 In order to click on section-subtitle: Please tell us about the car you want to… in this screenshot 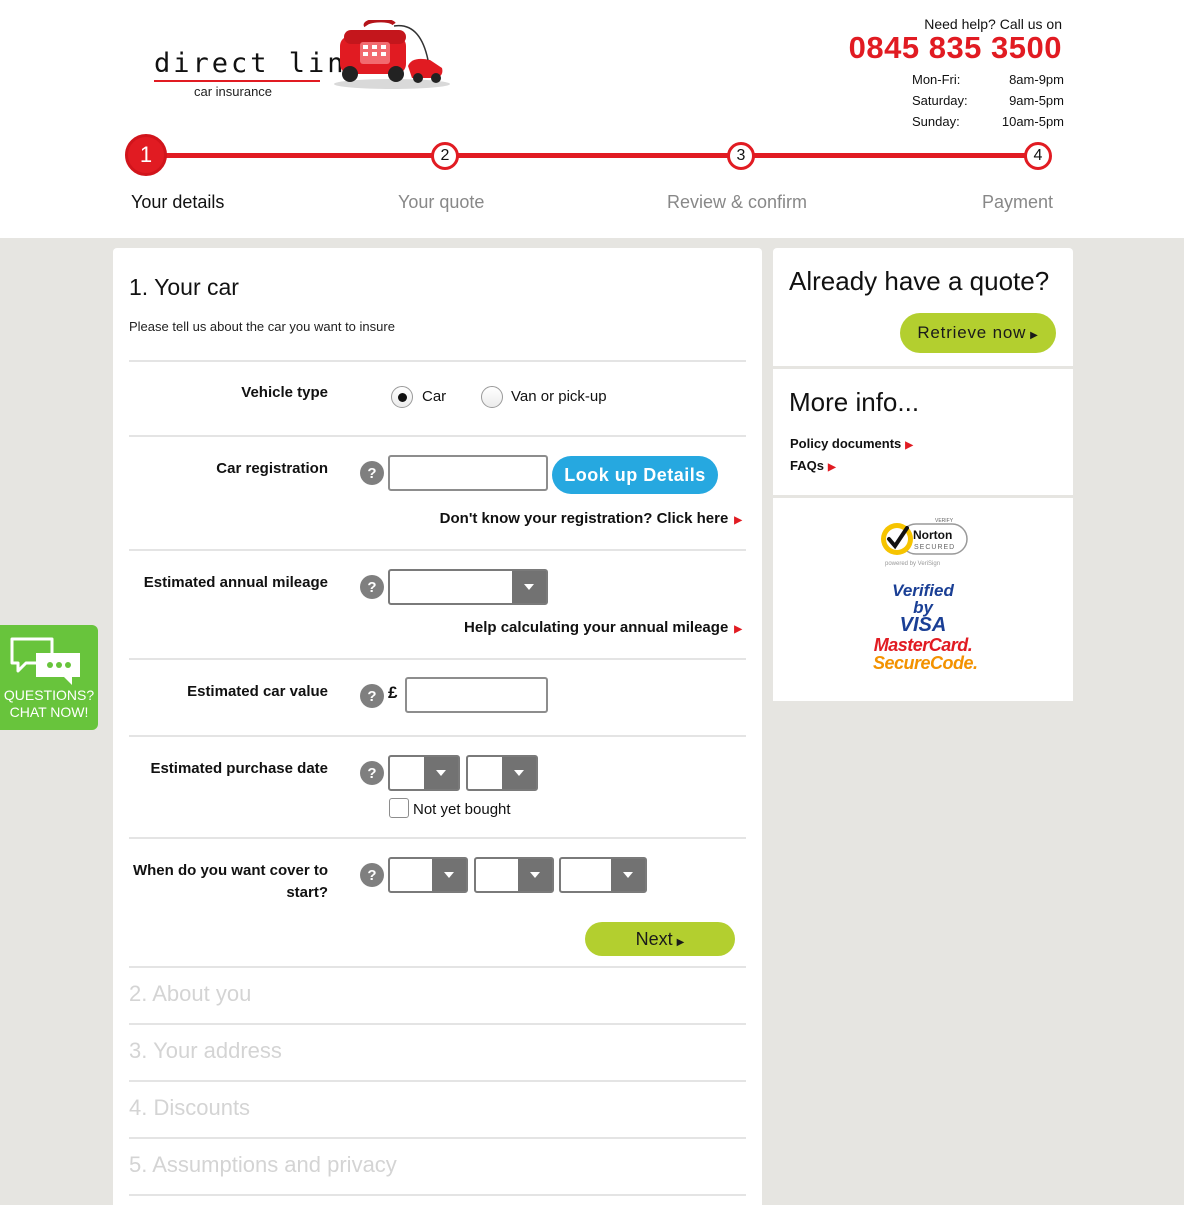, I will do `click(262, 326)`.